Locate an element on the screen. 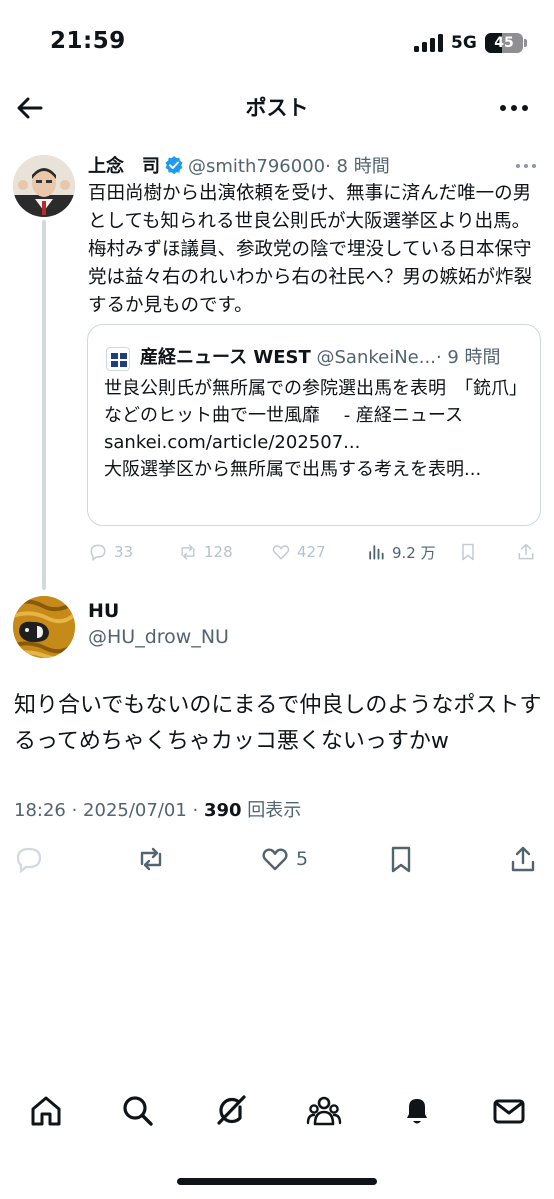  post-actions: 33 128 427 9.2 万 is located at coordinates (318, 552).